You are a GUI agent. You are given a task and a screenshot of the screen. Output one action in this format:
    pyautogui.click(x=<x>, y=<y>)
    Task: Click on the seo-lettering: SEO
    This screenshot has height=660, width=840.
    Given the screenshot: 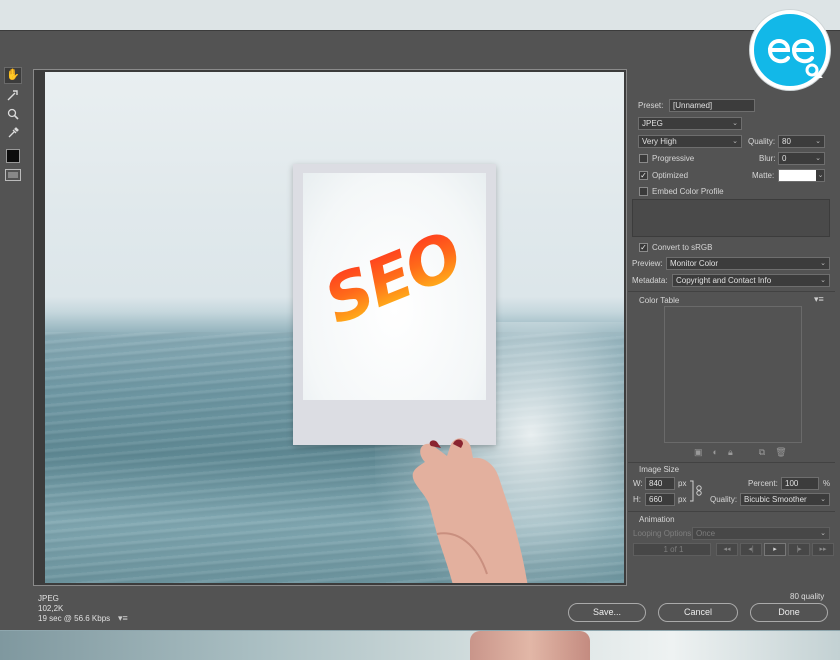 What is the action you would take?
    pyautogui.click(x=402, y=277)
    